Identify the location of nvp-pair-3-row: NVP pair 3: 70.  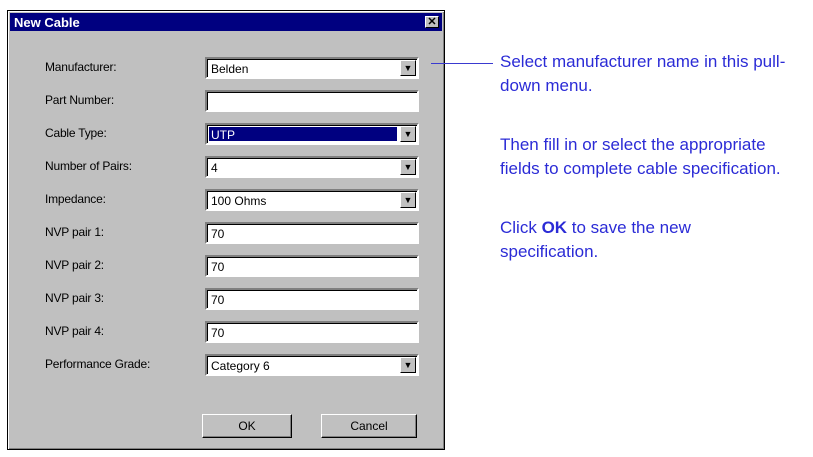
(226, 298).